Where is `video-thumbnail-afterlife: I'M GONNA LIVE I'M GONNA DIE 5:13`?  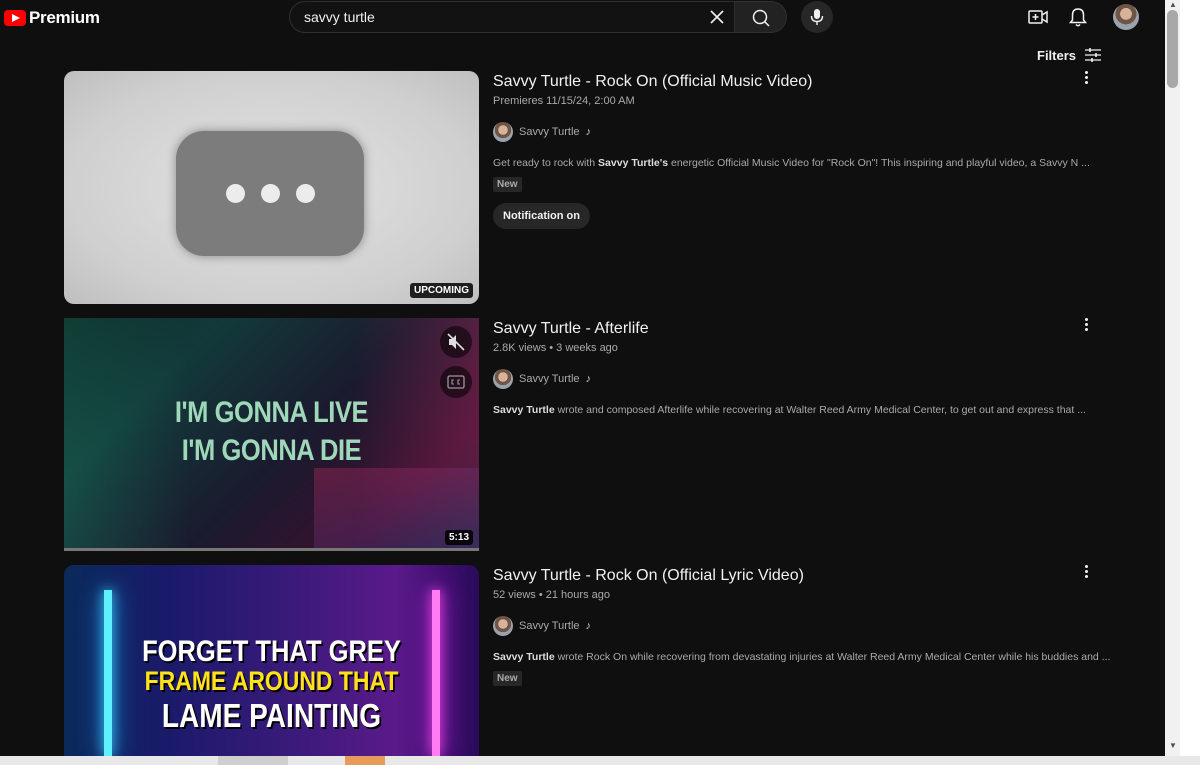 video-thumbnail-afterlife: I'M GONNA LIVE I'M GONNA DIE 5:13 is located at coordinates (271, 434).